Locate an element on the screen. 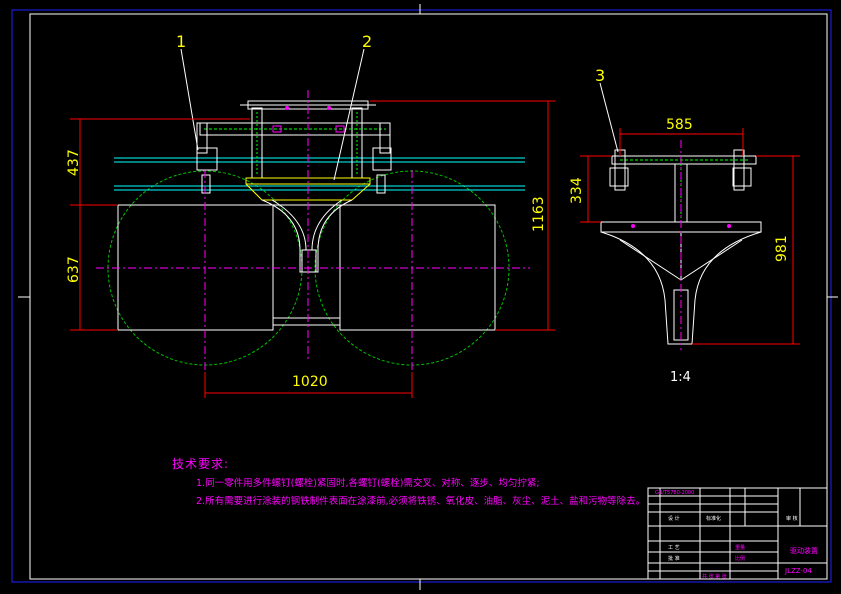 Image resolution: width=841 pixels, height=594 pixels. dim-front-height-bottom: 637 is located at coordinates (74, 269).